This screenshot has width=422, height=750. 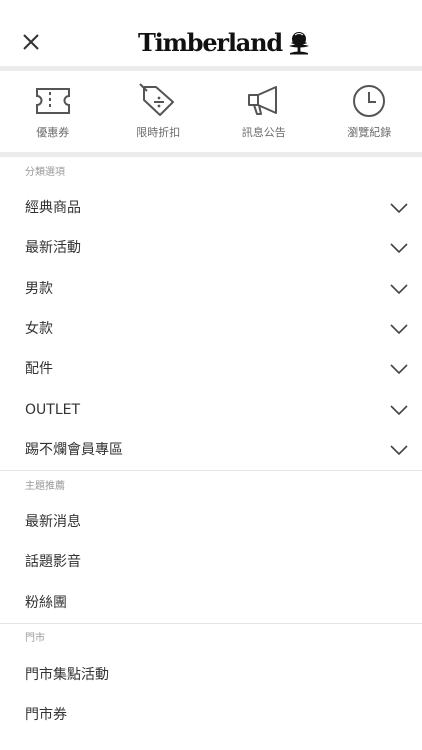 What do you see at coordinates (211, 289) in the screenshot?
I see `menu-item-men: 男款` at bounding box center [211, 289].